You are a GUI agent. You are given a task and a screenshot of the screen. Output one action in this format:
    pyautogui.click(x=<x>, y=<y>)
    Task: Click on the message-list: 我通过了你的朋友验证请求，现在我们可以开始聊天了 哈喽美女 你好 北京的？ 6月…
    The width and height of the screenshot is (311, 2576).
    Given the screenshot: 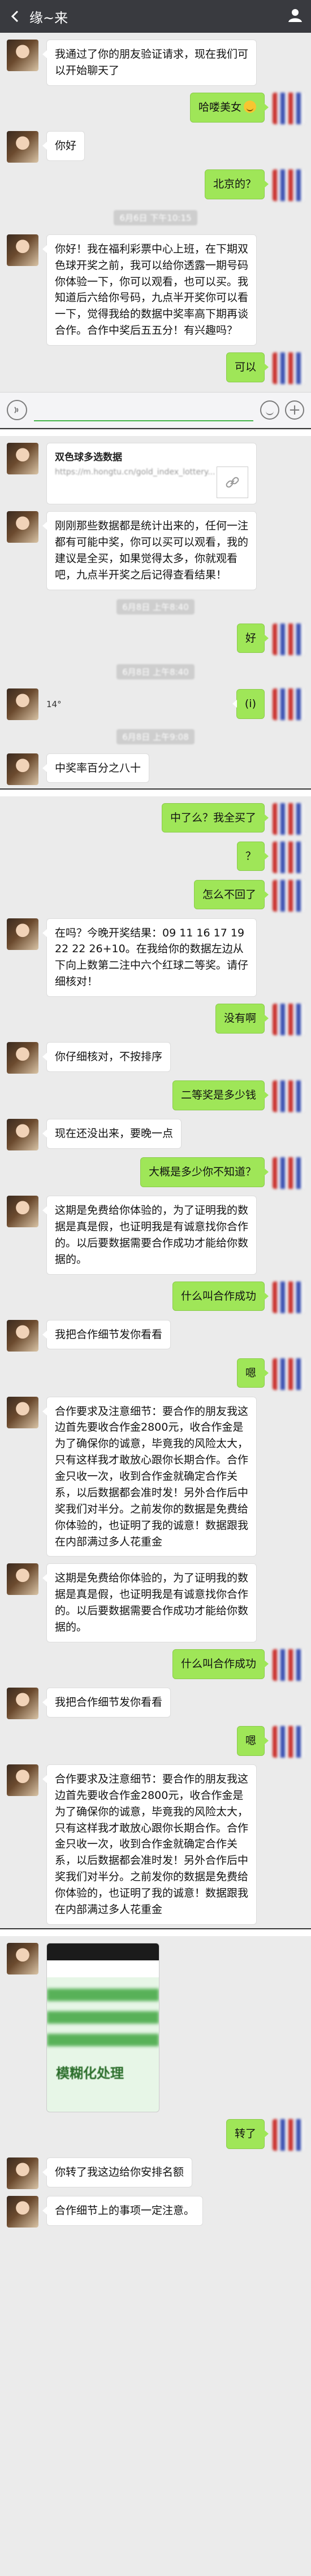 What is the action you would take?
    pyautogui.click(x=155, y=210)
    